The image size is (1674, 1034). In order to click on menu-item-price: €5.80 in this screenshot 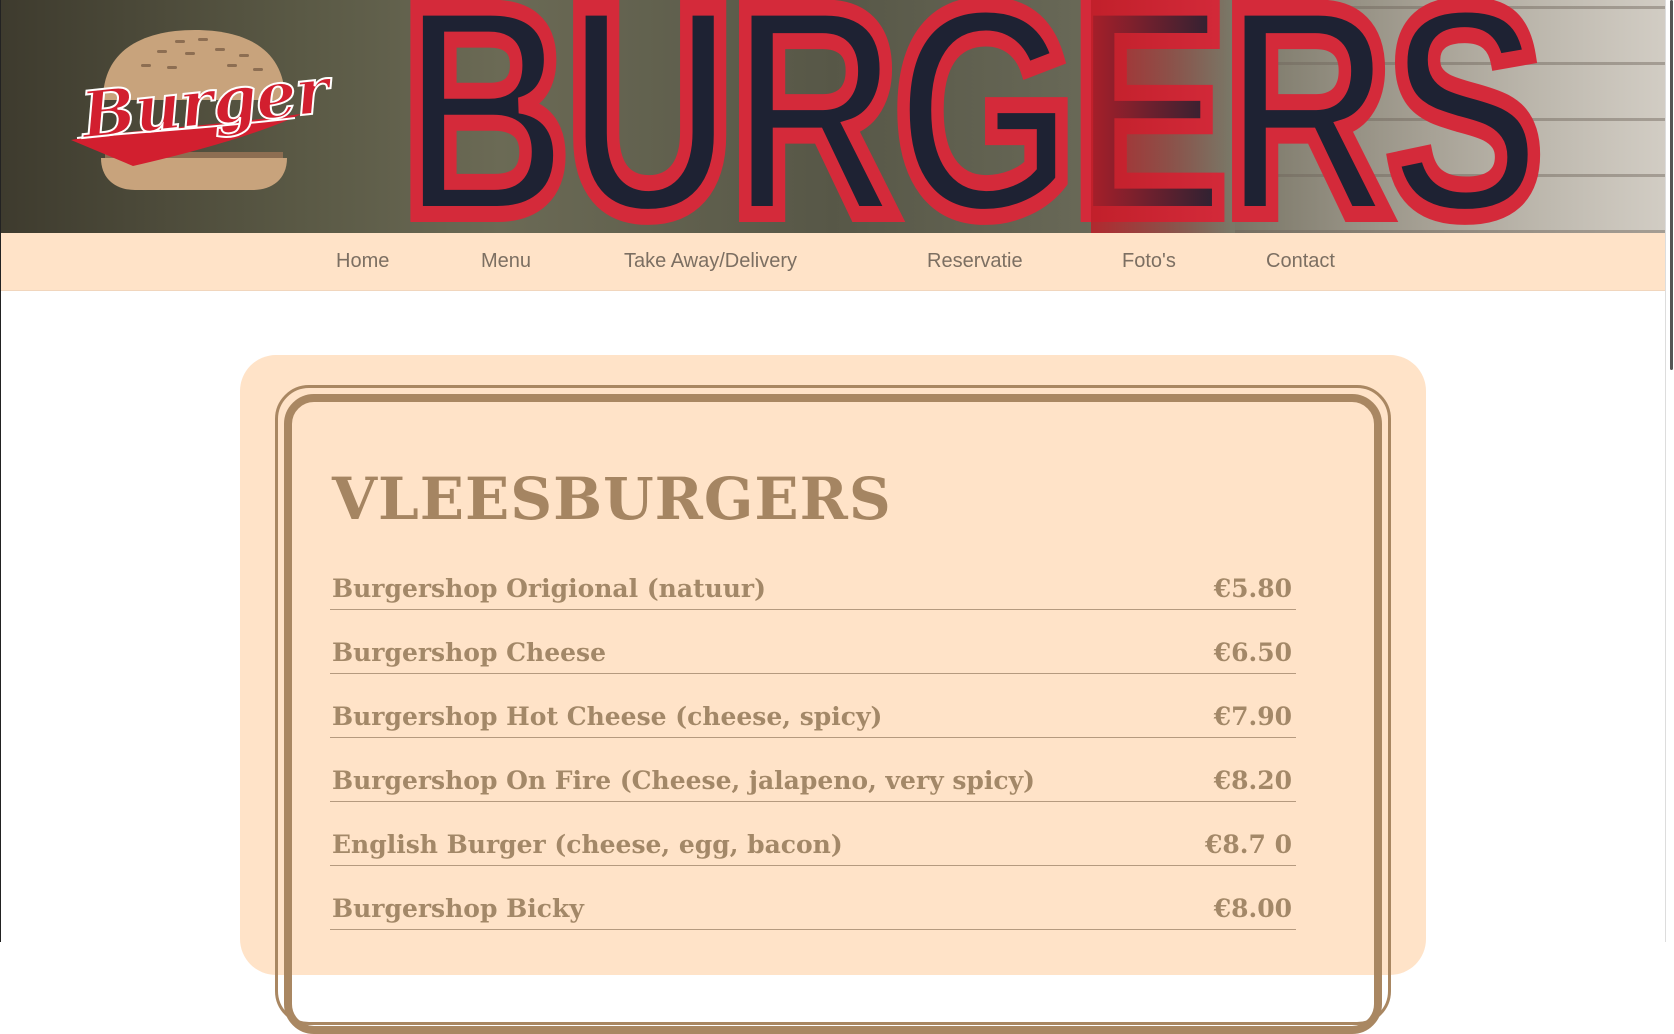, I will do `click(1252, 588)`.